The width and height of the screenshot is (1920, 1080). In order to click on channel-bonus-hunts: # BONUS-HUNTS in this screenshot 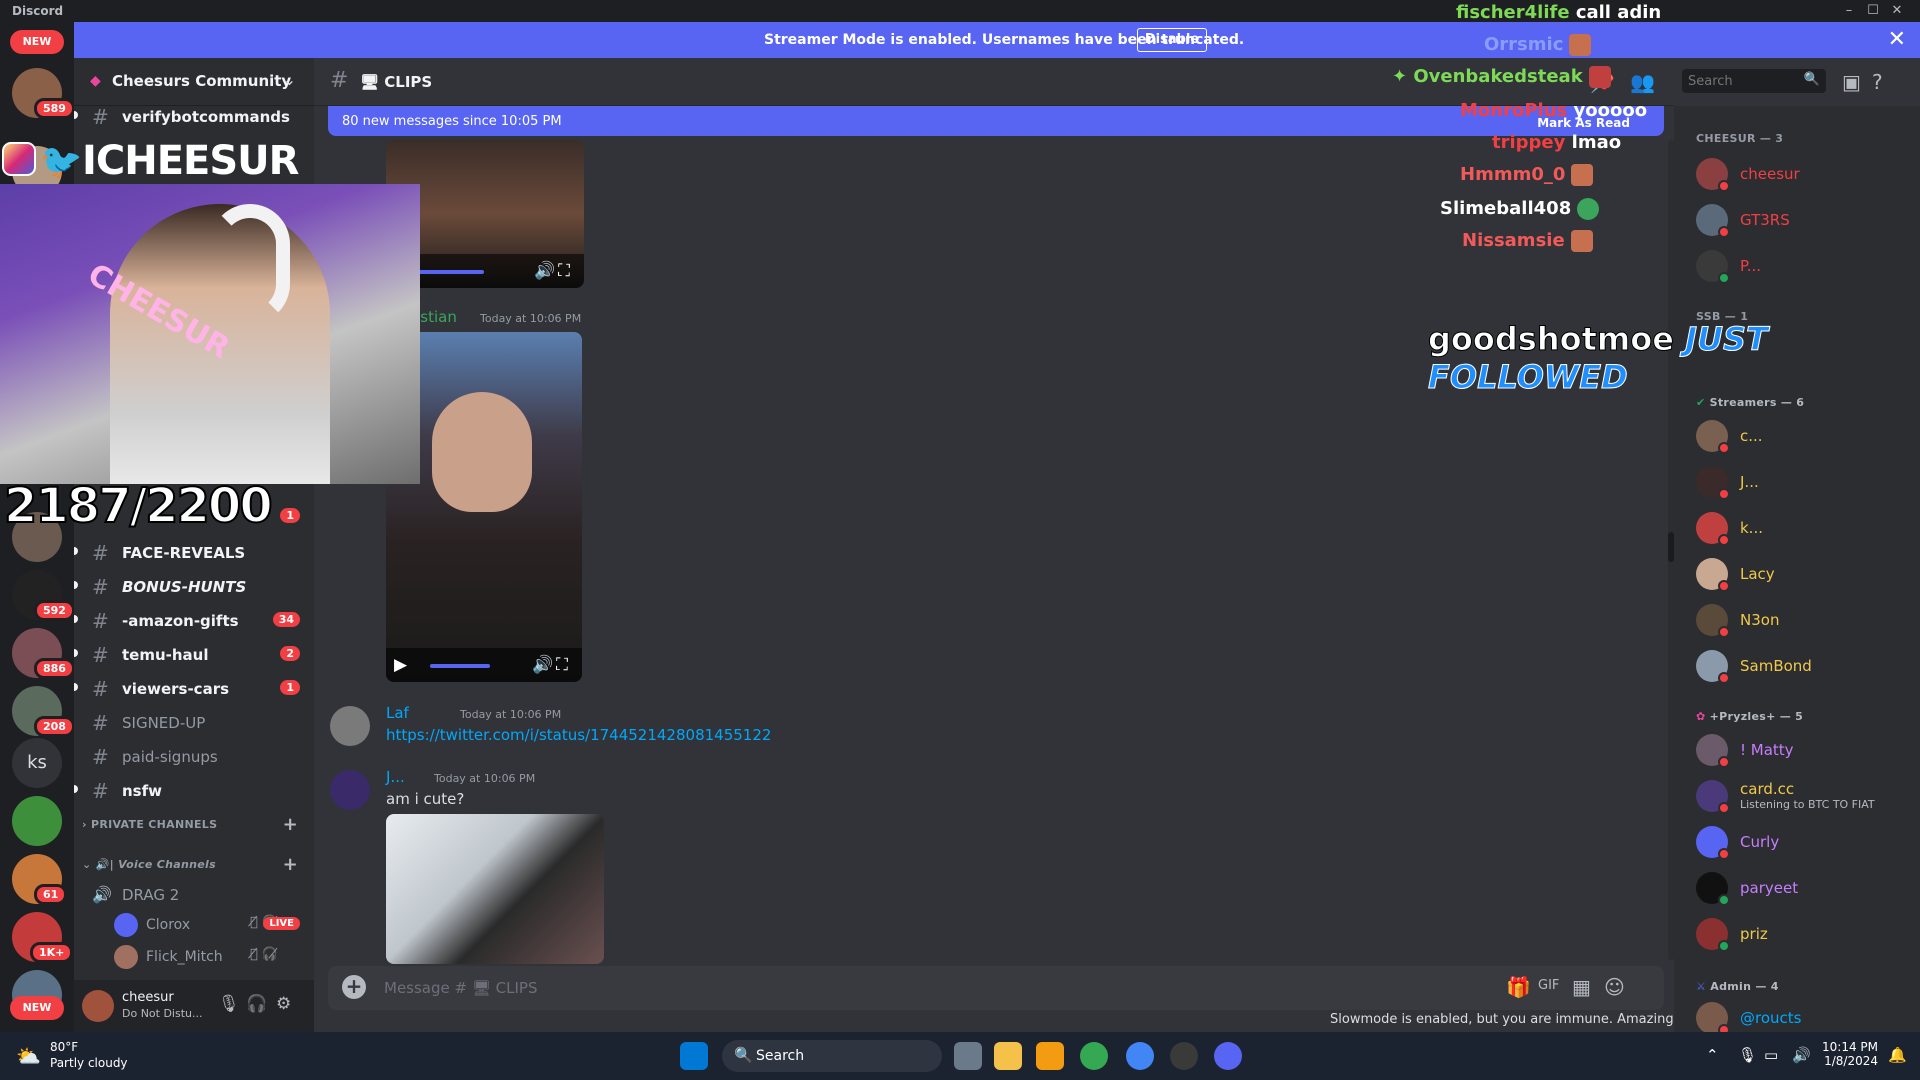, I will do `click(190, 586)`.